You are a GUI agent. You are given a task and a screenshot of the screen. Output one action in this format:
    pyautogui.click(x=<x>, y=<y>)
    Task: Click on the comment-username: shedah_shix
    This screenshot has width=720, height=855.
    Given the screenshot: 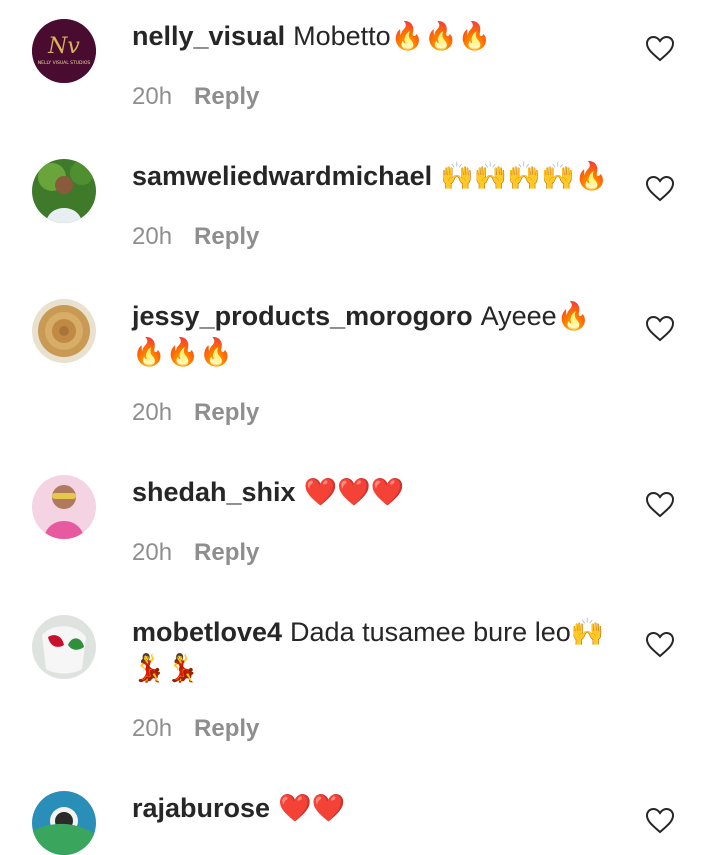 What is the action you would take?
    pyautogui.click(x=214, y=492)
    